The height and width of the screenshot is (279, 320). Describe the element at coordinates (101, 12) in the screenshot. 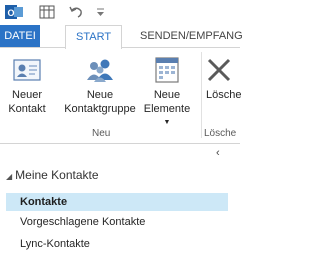

I see `customize-arrow-icon` at that location.